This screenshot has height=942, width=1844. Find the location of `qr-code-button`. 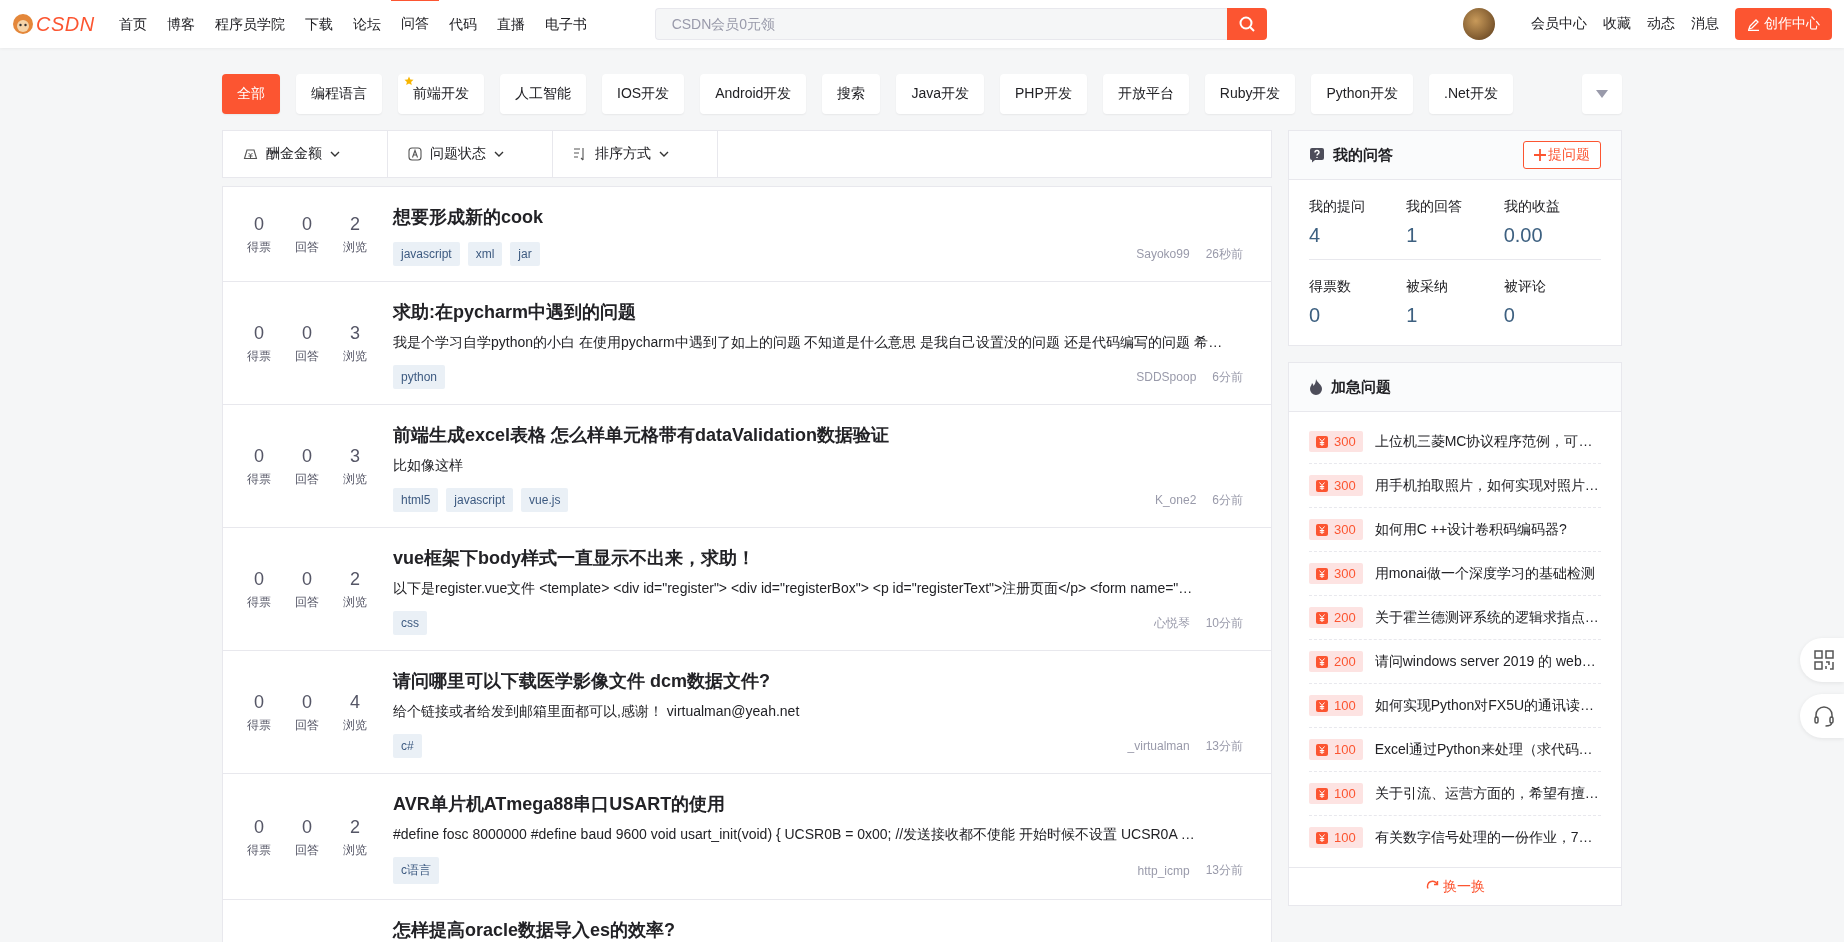

qr-code-button is located at coordinates (1822, 660).